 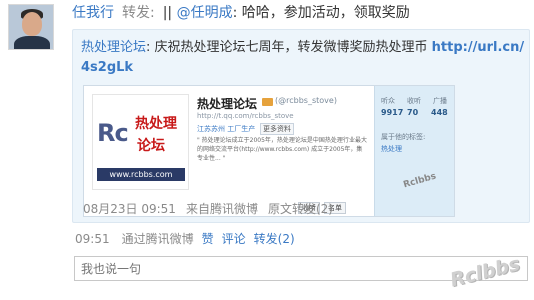 What do you see at coordinates (277, 129) in the screenshot?
I see `card-more-button: 更多资料` at bounding box center [277, 129].